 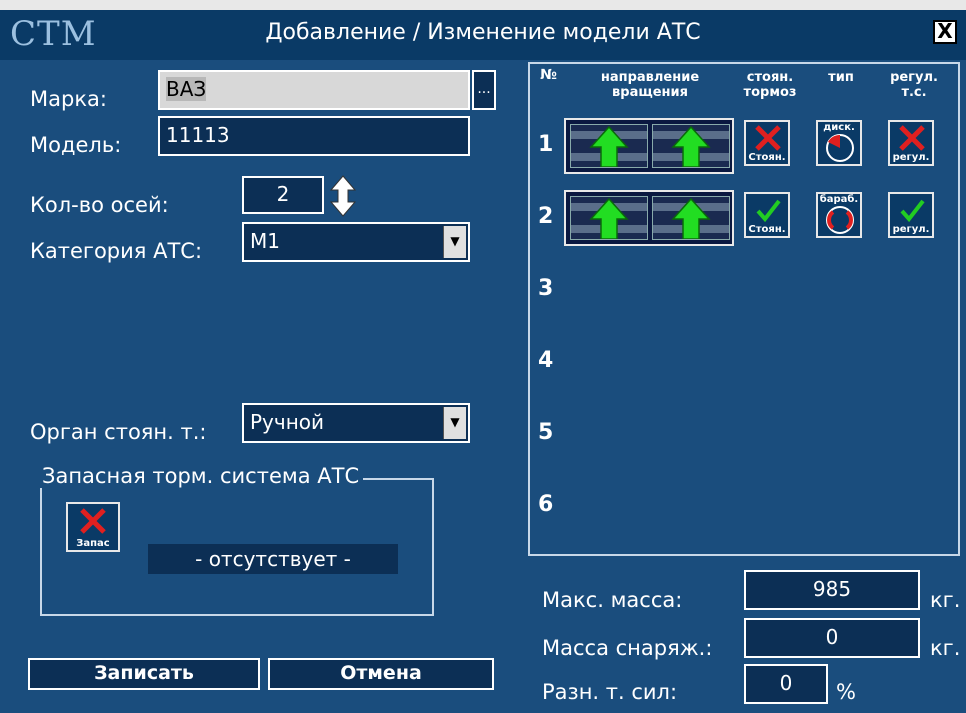 I want to click on window-title: Добавление / Изменение модели АТС, so click(x=483, y=32).